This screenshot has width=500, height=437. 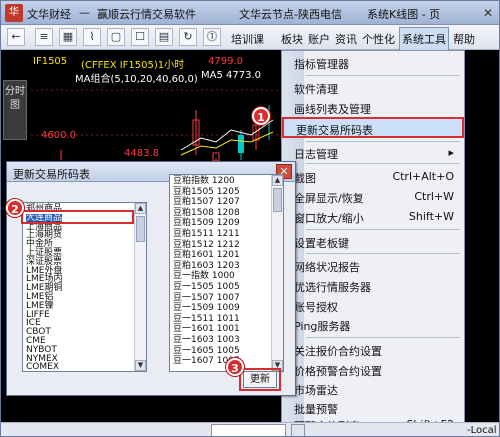 What do you see at coordinates (378, 39) in the screenshot?
I see `menu-personalize: 个性化` at bounding box center [378, 39].